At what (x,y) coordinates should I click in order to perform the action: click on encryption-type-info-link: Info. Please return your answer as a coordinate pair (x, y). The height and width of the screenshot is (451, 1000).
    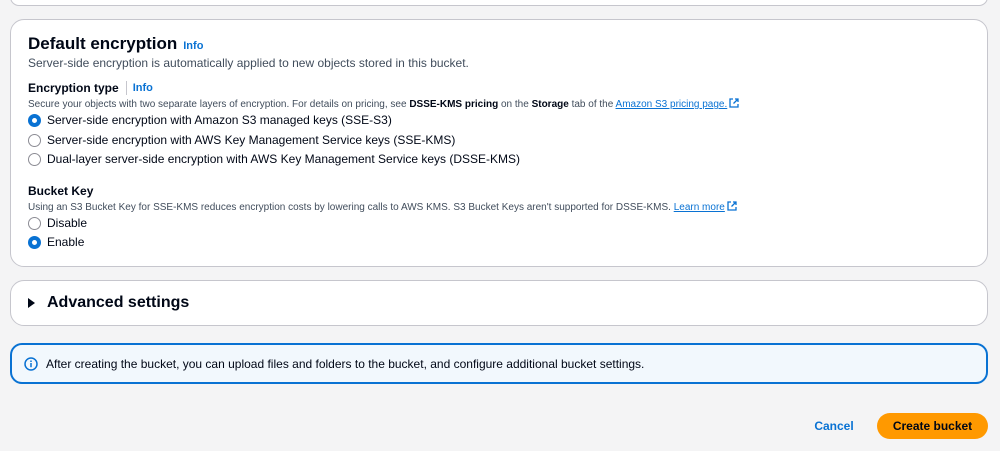
    Looking at the image, I should click on (143, 88).